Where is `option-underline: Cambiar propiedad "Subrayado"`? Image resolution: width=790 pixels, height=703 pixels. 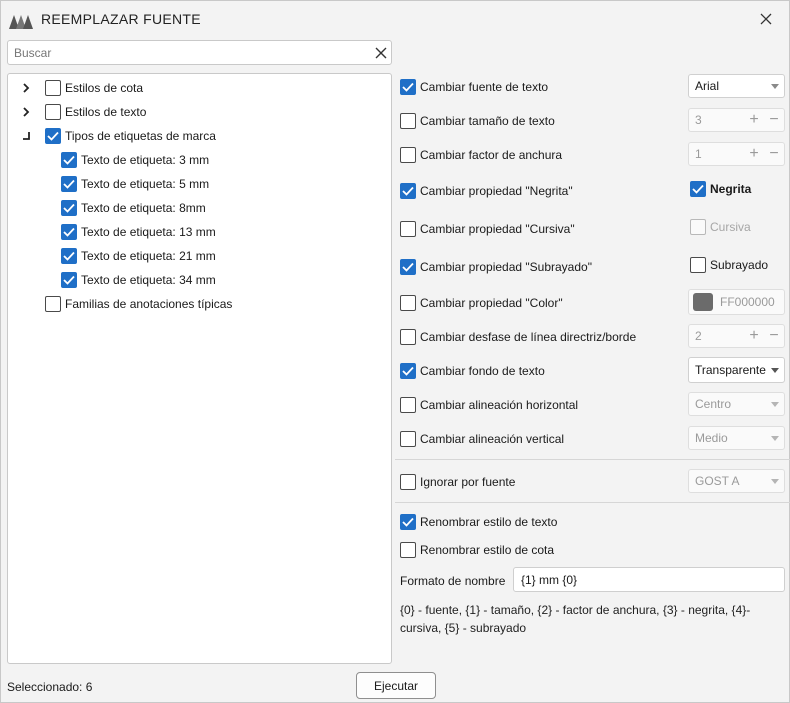 option-underline: Cambiar propiedad "Subrayado" is located at coordinates (496, 267).